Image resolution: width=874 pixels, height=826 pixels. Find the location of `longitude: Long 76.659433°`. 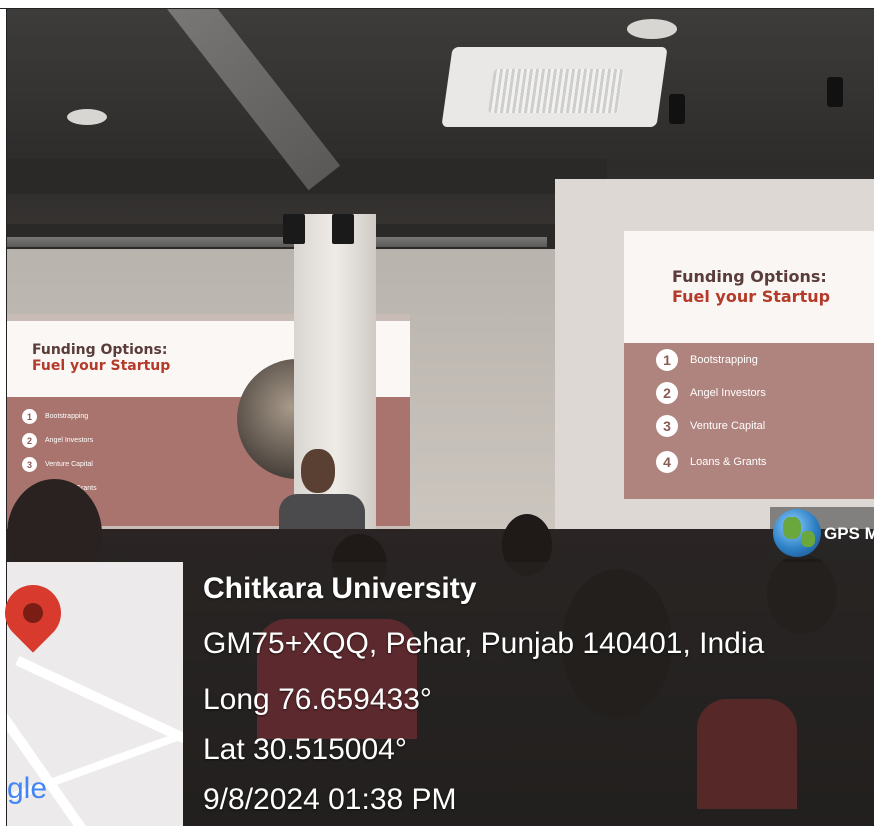

longitude: Long 76.659433° is located at coordinates (317, 699).